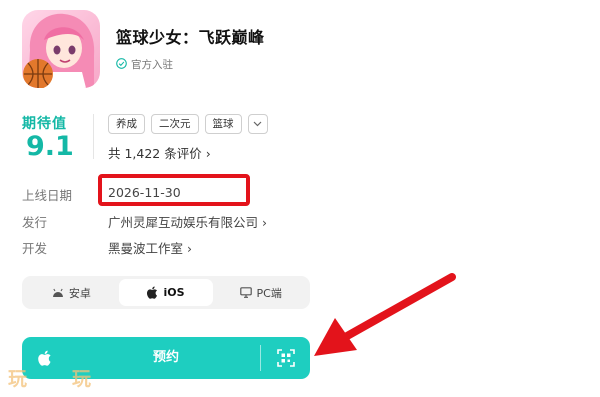  What do you see at coordinates (187, 221) in the screenshot?
I see `publisher-link: 广州灵犀互动娱乐有限公司 ›` at bounding box center [187, 221].